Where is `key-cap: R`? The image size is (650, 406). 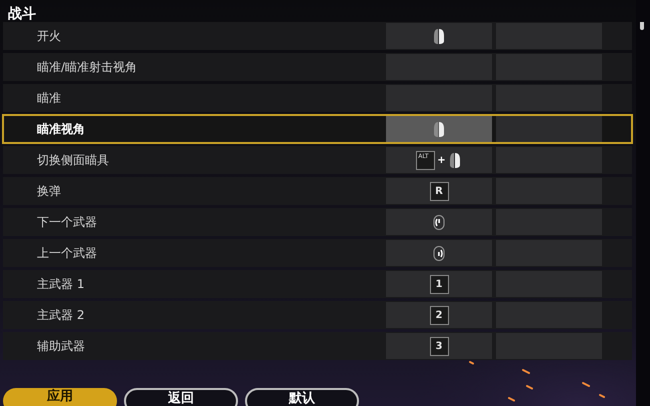 key-cap: R is located at coordinates (439, 191).